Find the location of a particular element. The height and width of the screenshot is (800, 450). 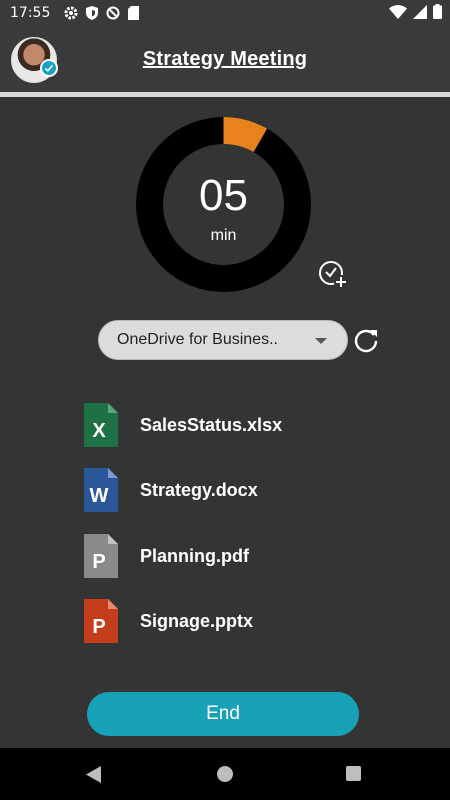

signal-icon is located at coordinates (420, 11).